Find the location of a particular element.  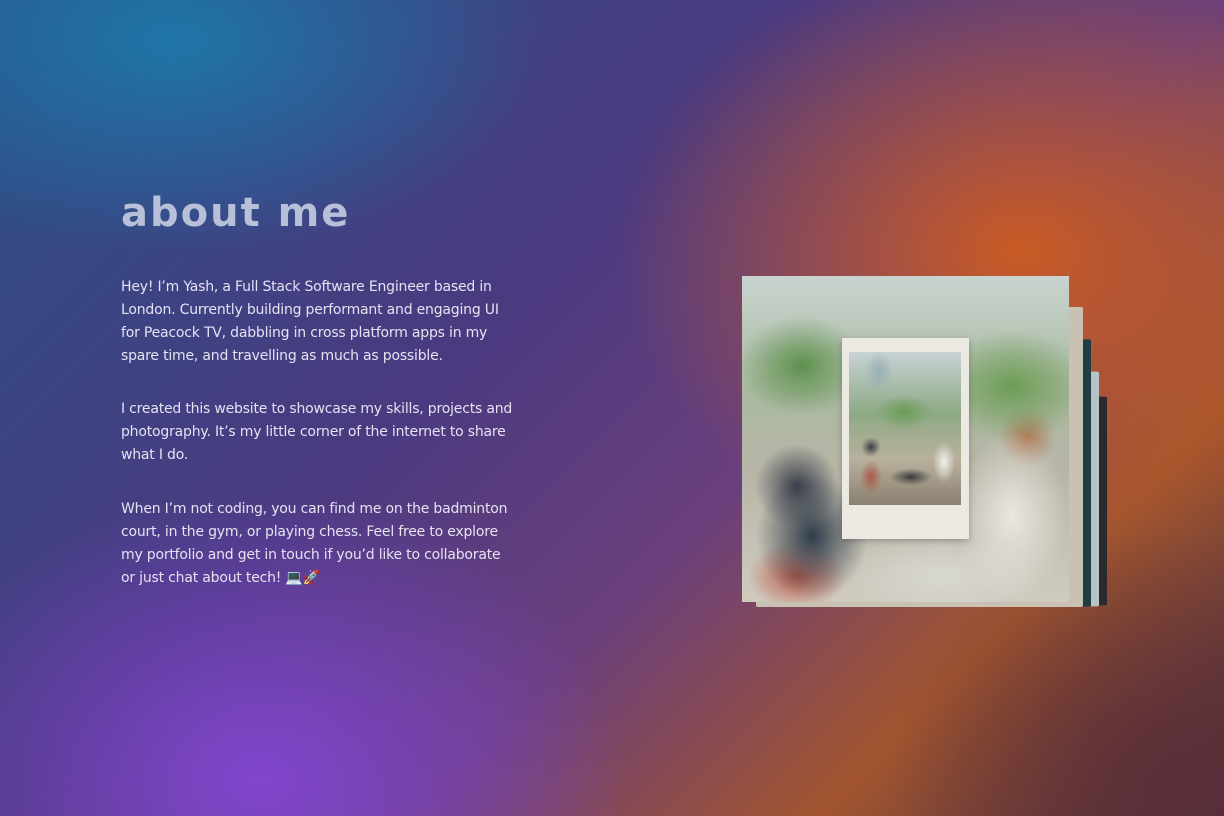

photo-stack is located at coordinates (932, 441).